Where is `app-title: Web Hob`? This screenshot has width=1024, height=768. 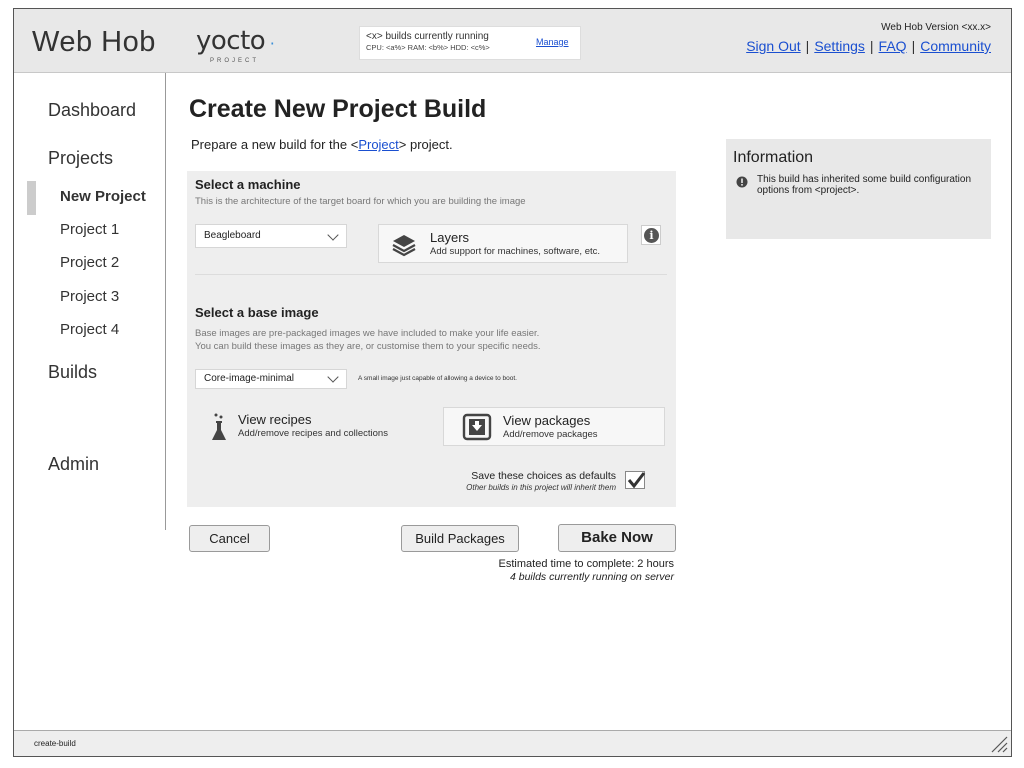 app-title: Web Hob is located at coordinates (94, 42).